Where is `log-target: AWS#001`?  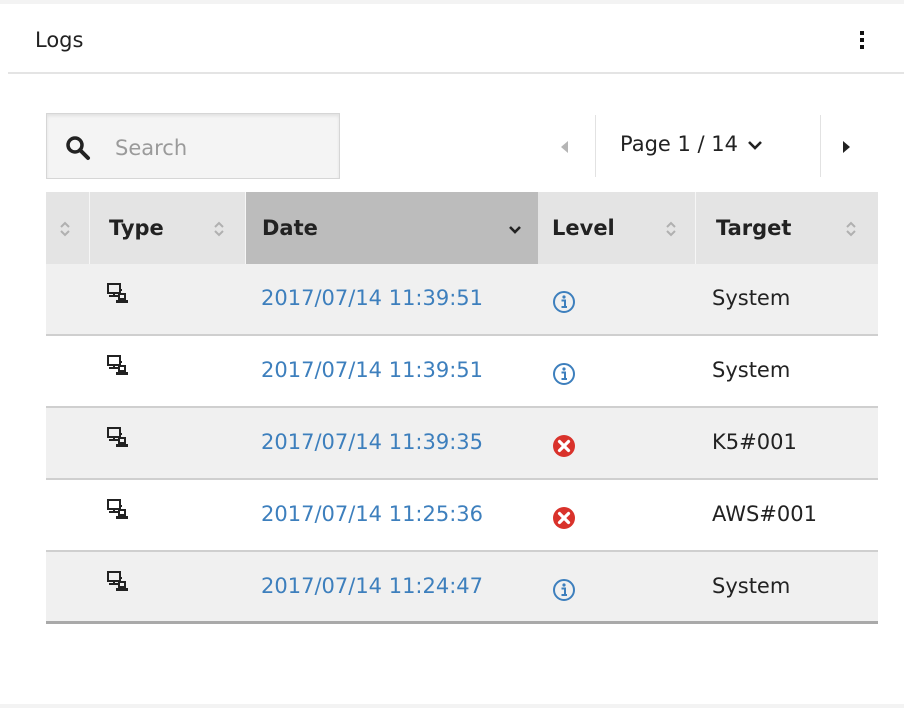 log-target: AWS#001 is located at coordinates (764, 514).